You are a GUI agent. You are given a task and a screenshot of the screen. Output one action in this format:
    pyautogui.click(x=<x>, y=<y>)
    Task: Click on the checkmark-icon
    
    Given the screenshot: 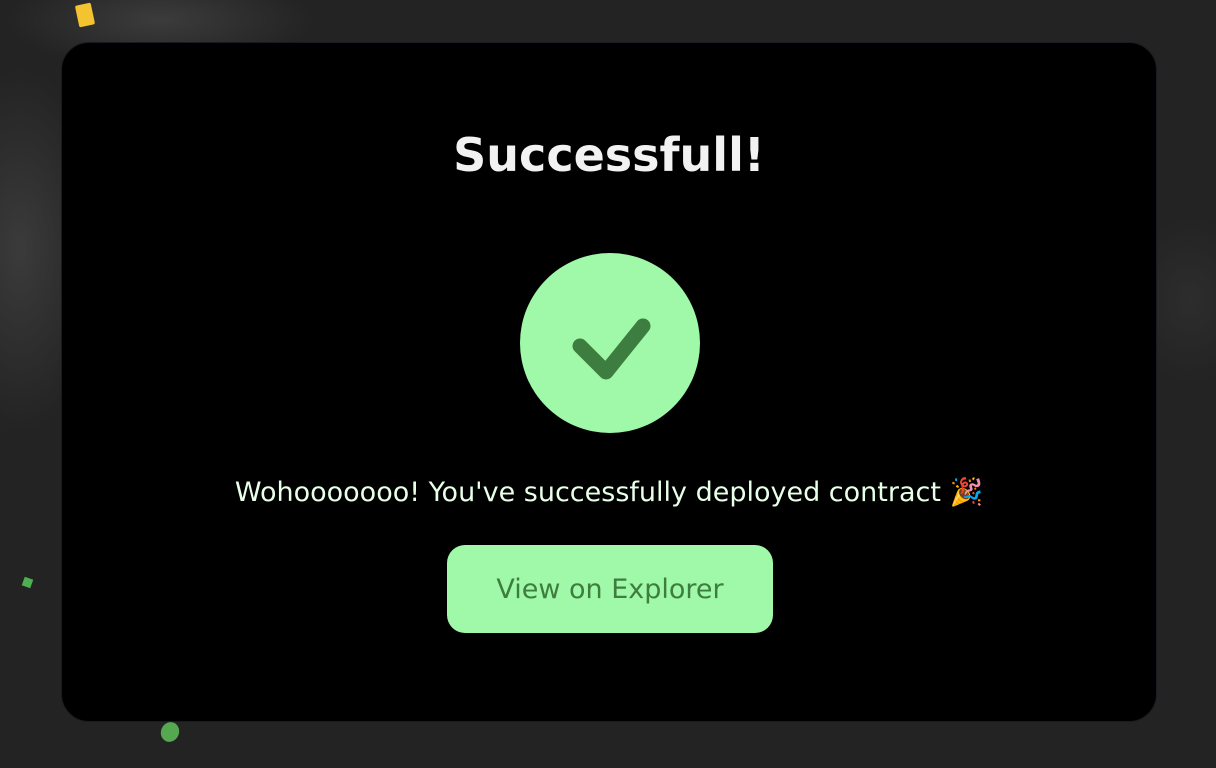 What is the action you would take?
    pyautogui.click(x=611, y=349)
    